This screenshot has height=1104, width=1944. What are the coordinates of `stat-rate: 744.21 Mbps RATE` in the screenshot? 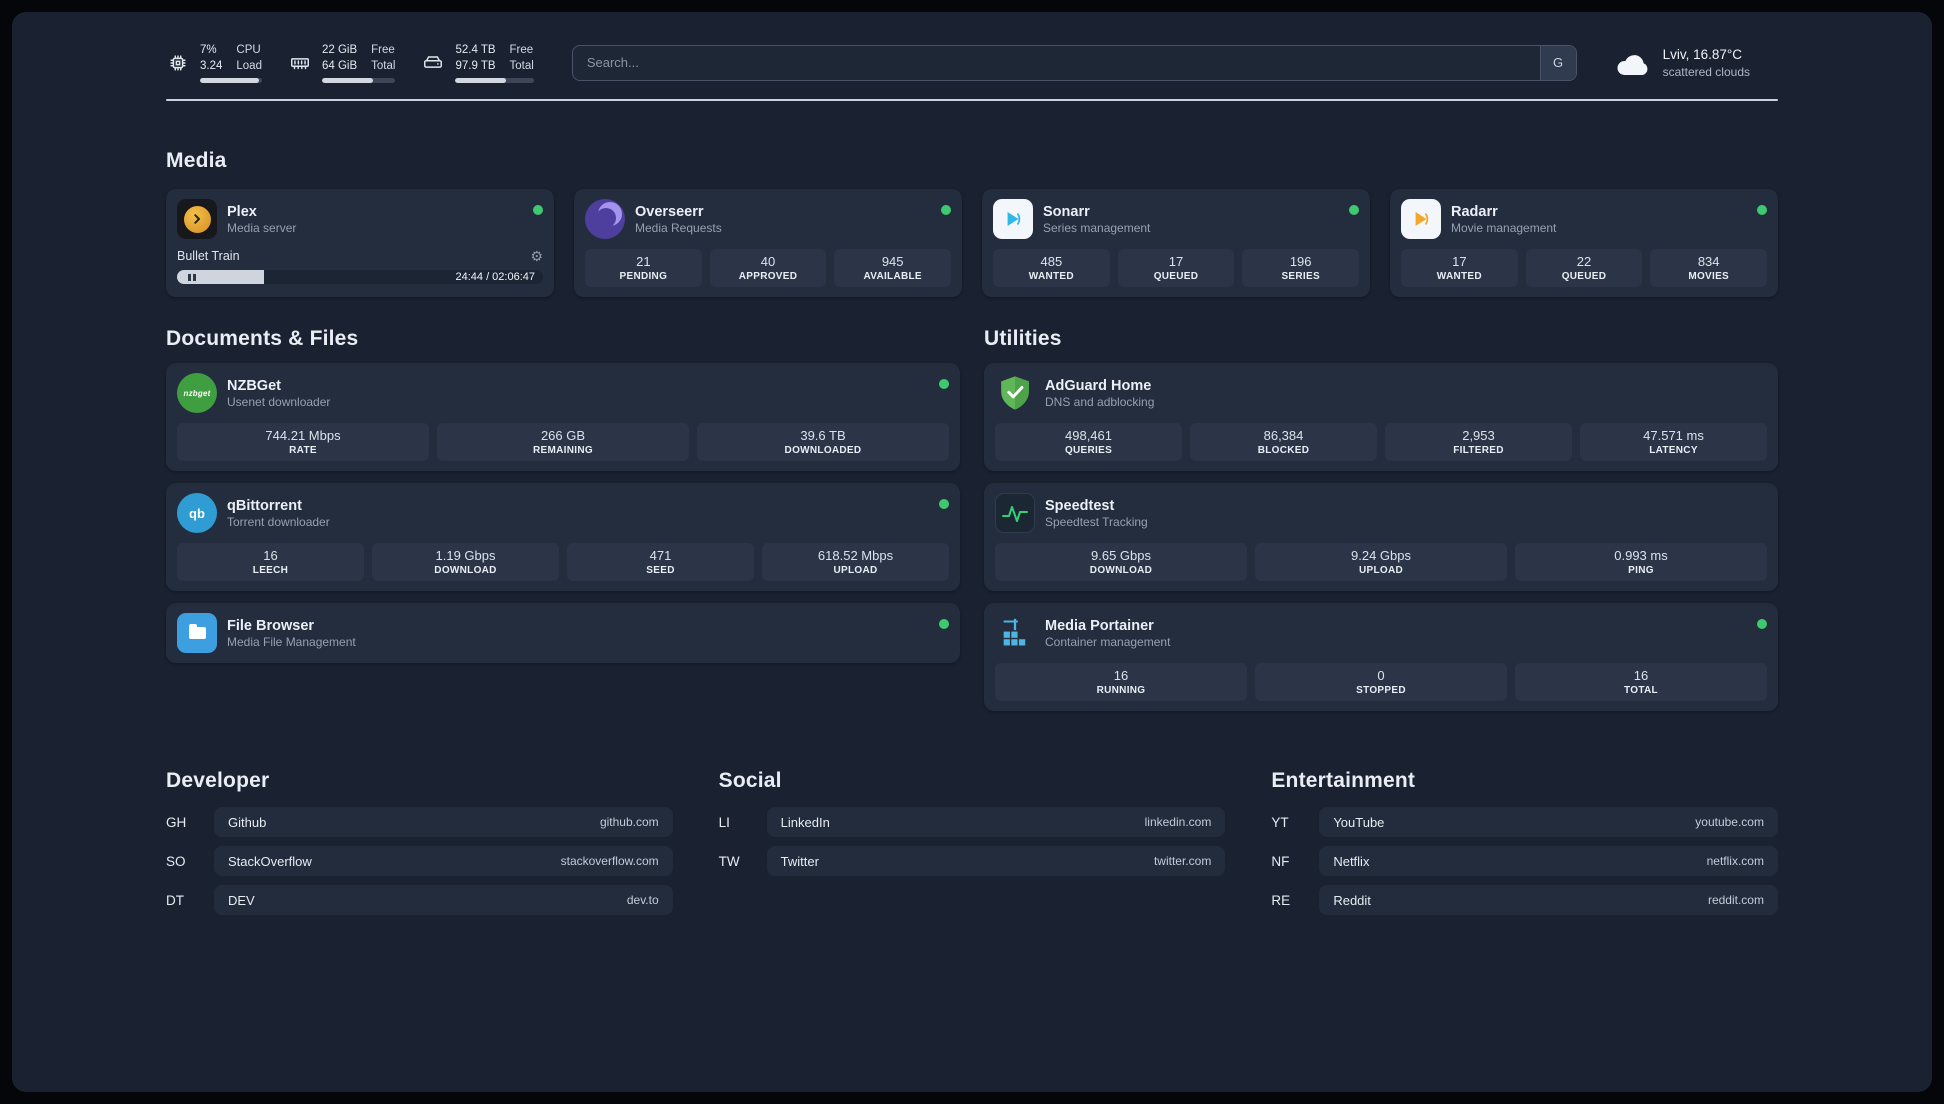 It's located at (303, 442).